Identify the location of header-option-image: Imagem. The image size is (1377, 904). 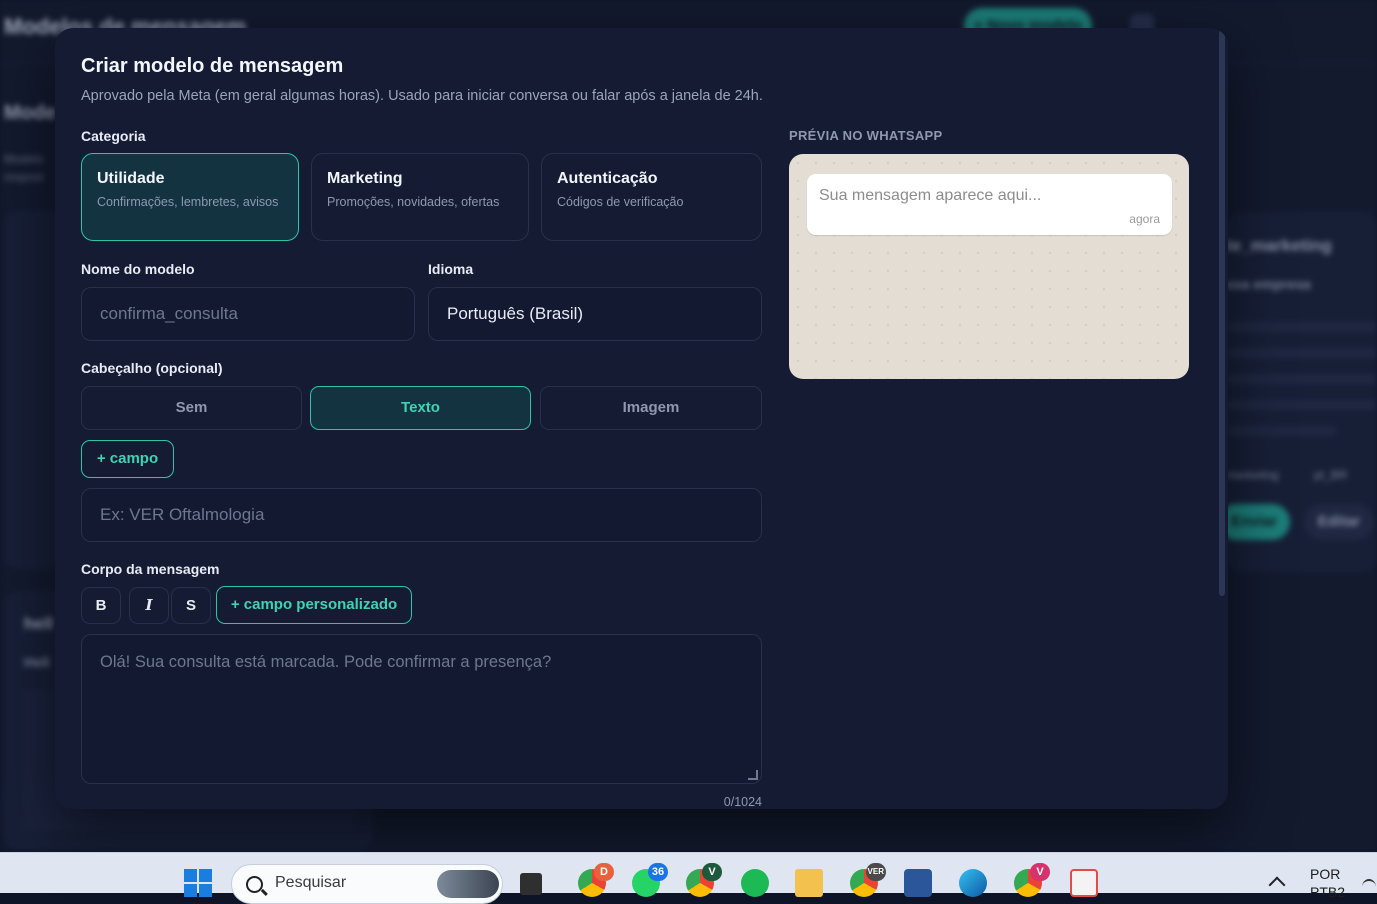
(651, 408).